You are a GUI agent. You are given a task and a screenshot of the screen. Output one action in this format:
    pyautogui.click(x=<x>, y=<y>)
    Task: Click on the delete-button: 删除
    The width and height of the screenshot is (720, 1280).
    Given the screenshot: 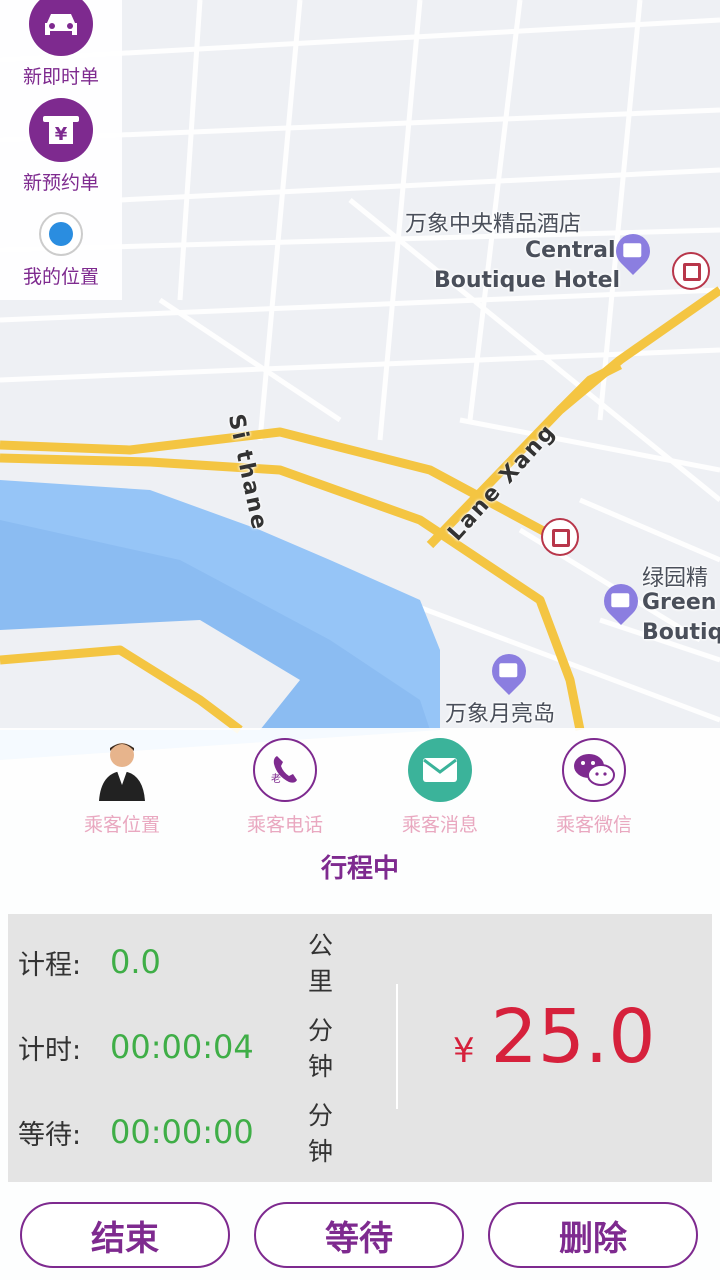 What is the action you would take?
    pyautogui.click(x=593, y=1235)
    